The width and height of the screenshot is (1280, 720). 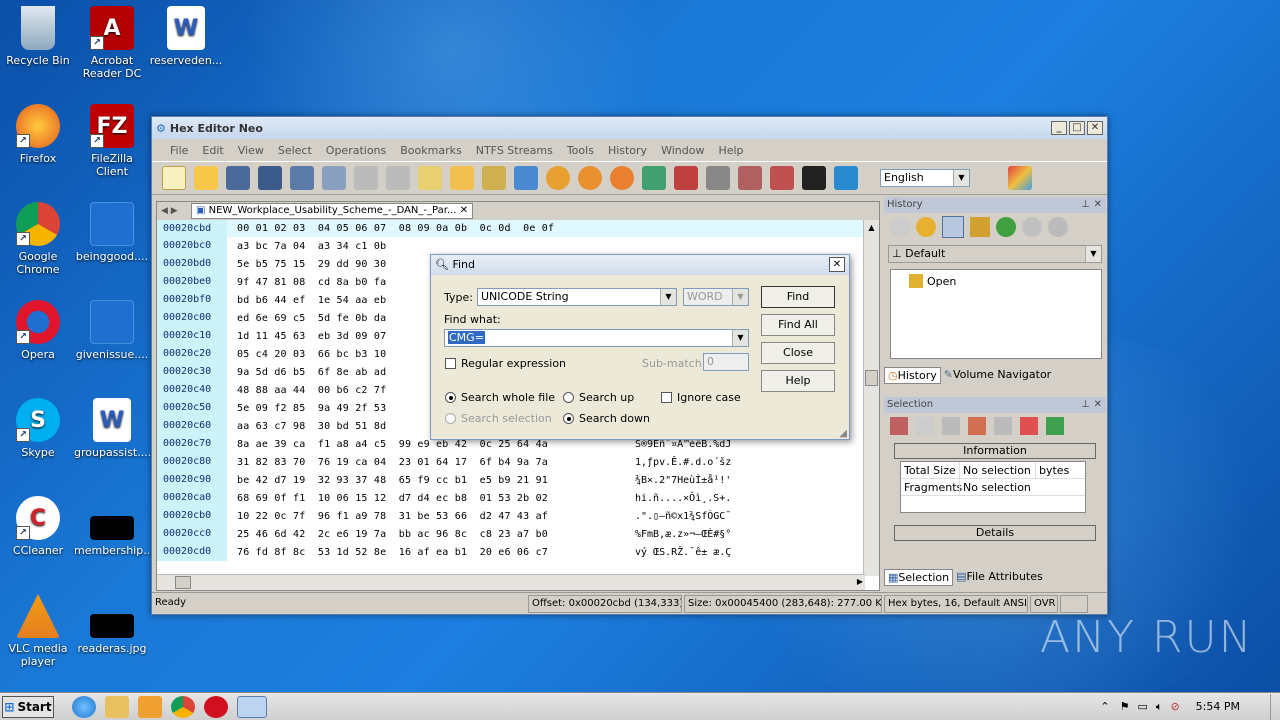 What do you see at coordinates (1059, 128) in the screenshot?
I see `minimize-button: _` at bounding box center [1059, 128].